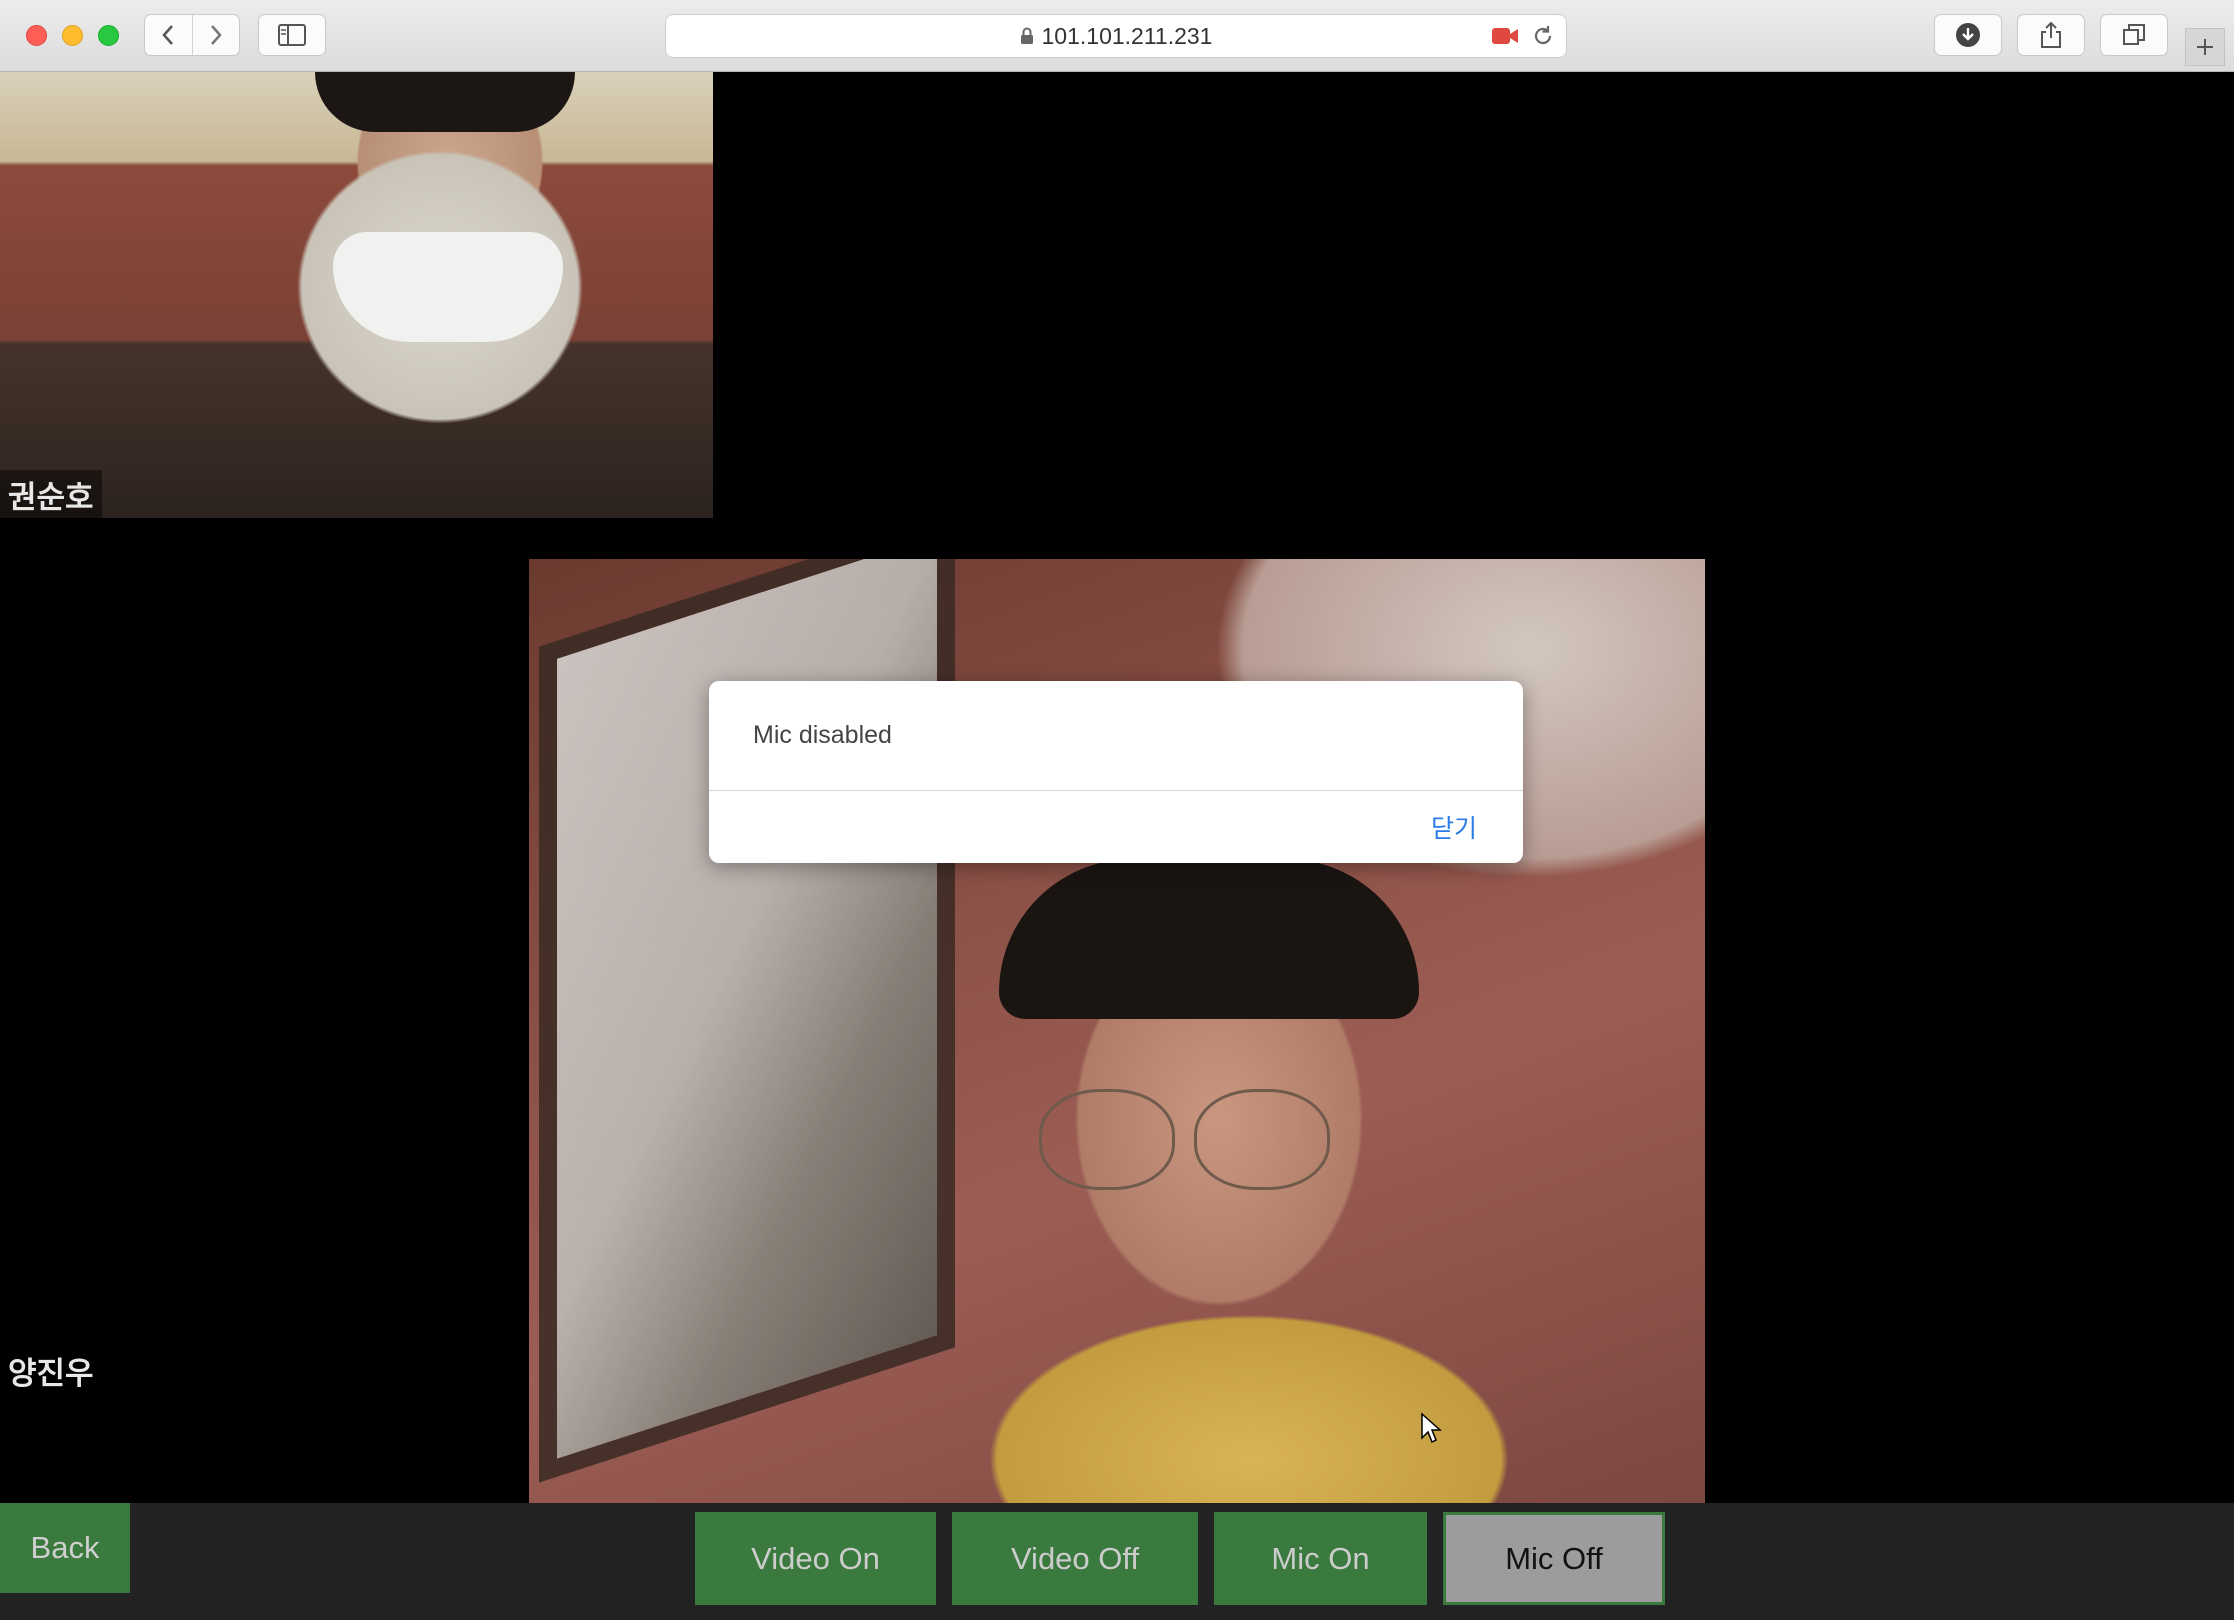 The width and height of the screenshot is (2234, 1620). What do you see at coordinates (448, 287) in the screenshot?
I see `remote-video-figure-mask` at bounding box center [448, 287].